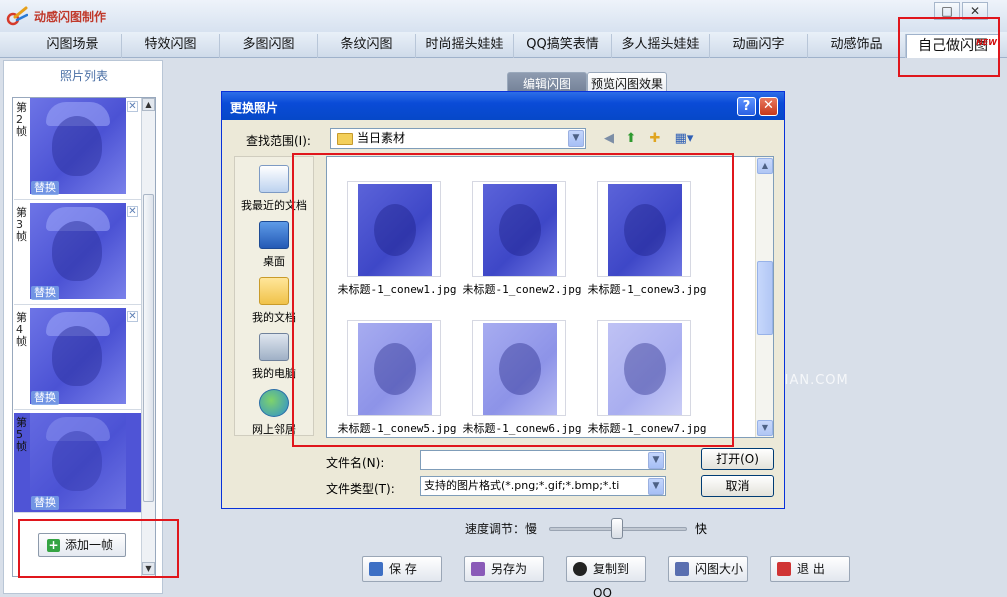 This screenshot has height=597, width=1007. I want to click on help-button: ?, so click(746, 106).